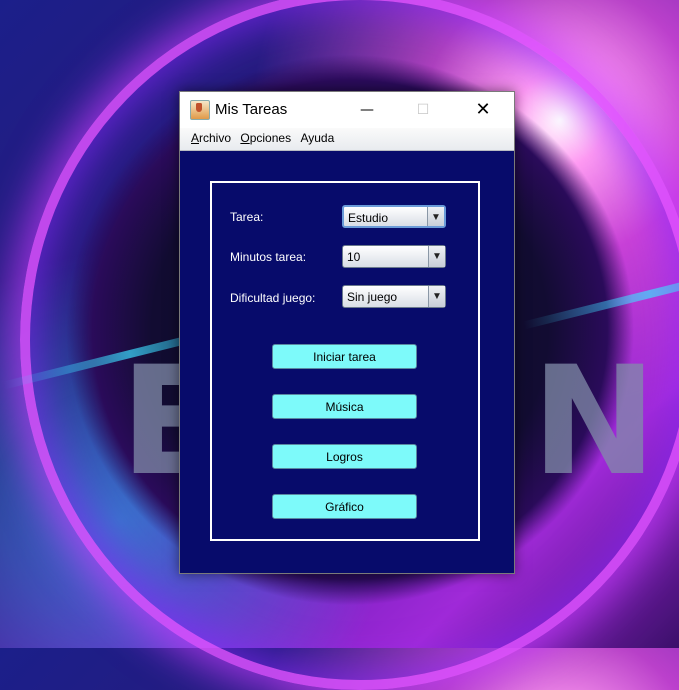 This screenshot has width=679, height=690. Describe the element at coordinates (354, 257) in the screenshot. I see `minutes-select-value: 10` at that location.